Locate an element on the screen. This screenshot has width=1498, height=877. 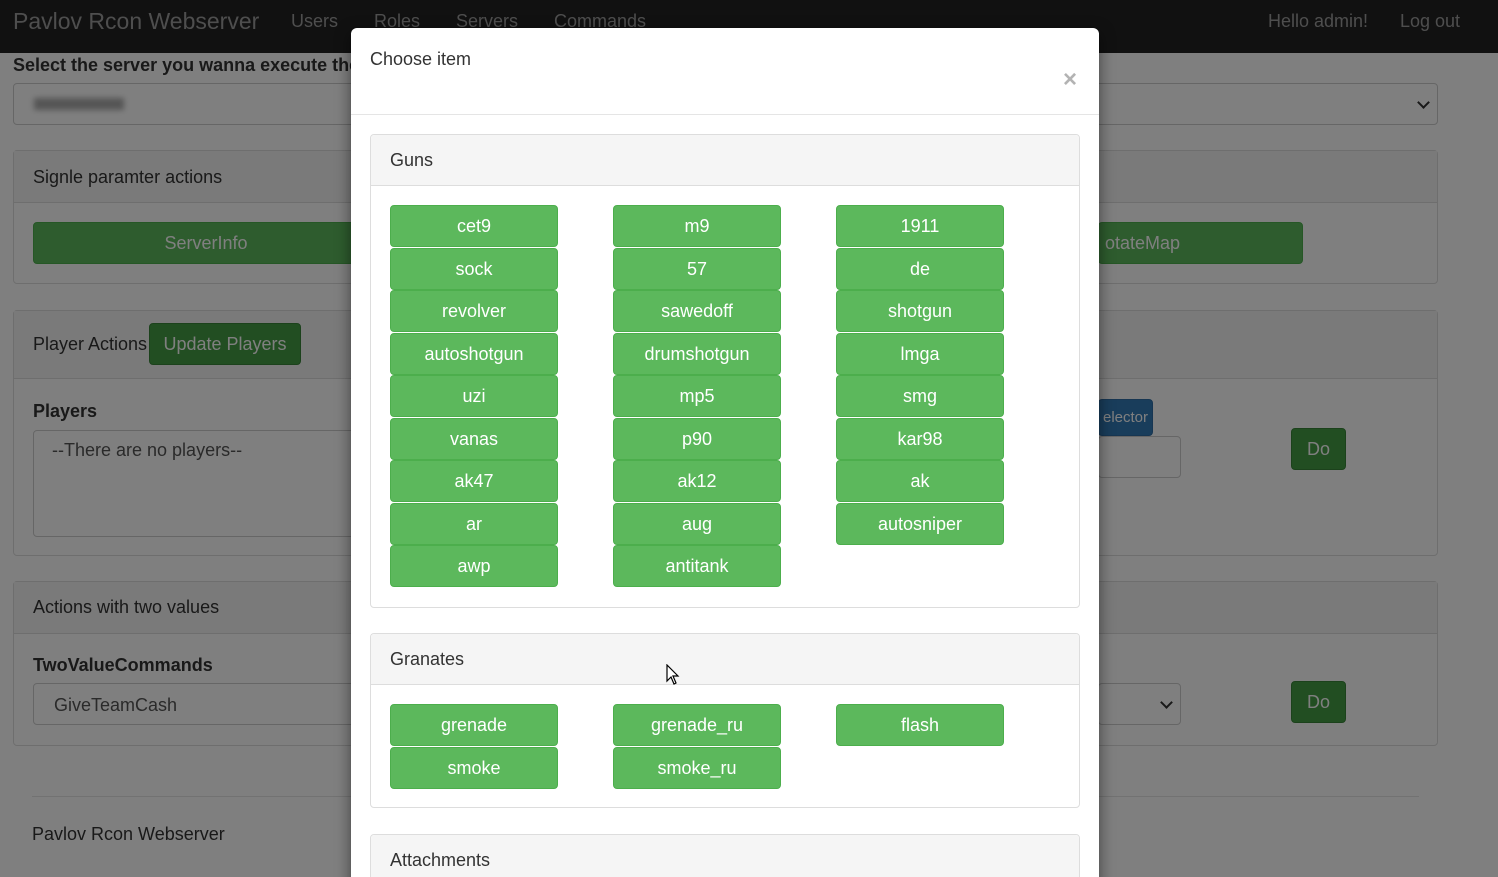
item-button-ak12: ak12 is located at coordinates (697, 481).